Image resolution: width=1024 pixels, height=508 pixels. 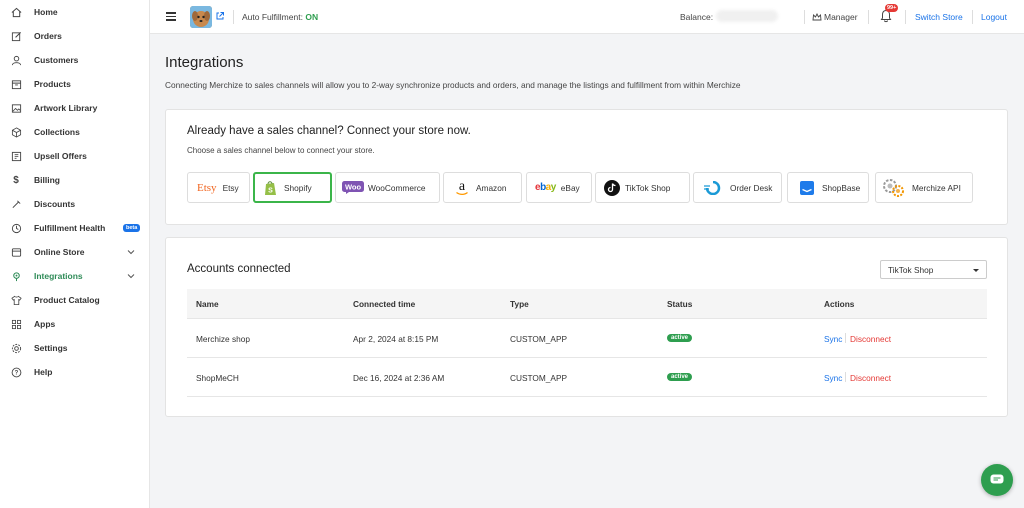 I want to click on chat-support-button, so click(x=997, y=480).